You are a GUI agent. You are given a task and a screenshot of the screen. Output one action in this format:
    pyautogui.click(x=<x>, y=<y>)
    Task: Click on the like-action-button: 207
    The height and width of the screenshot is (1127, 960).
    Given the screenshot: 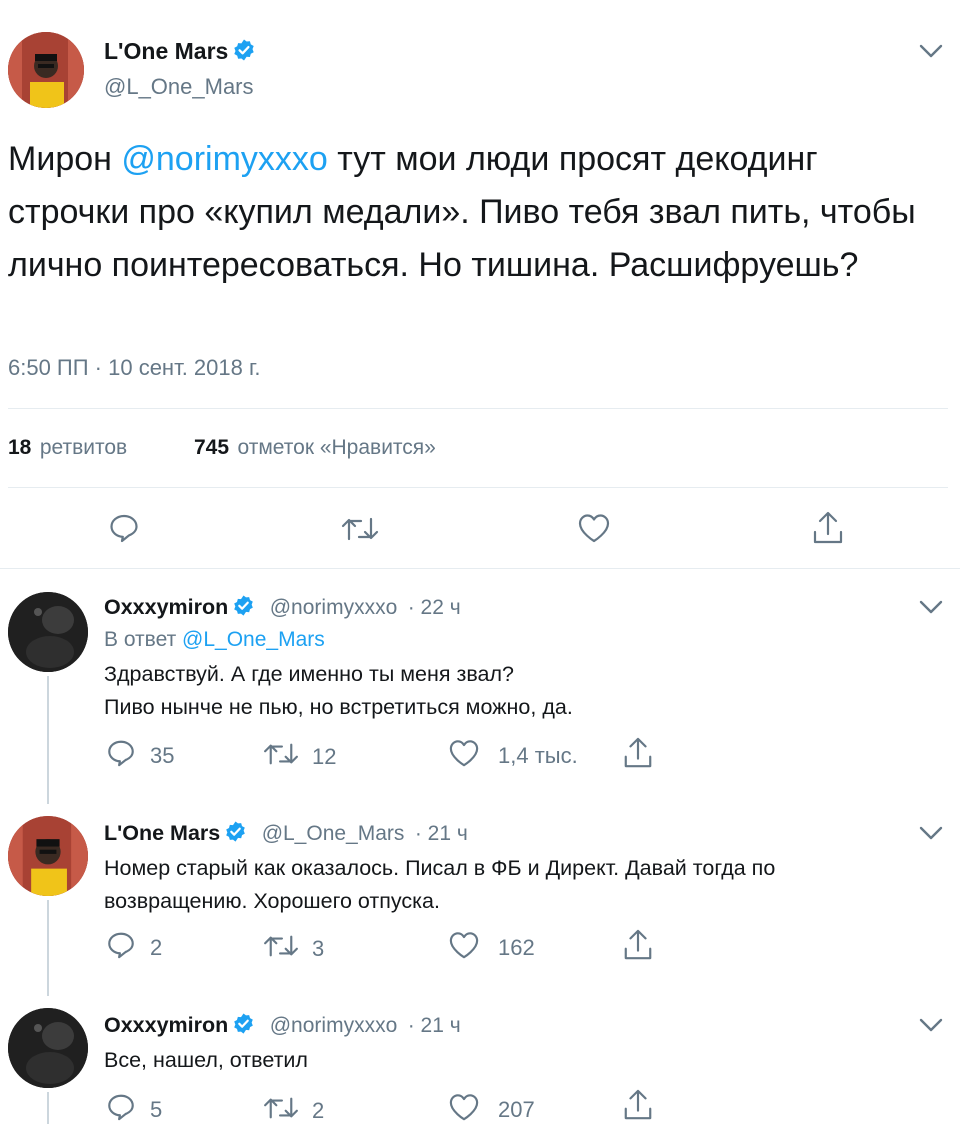 What is the action you would take?
    pyautogui.click(x=491, y=1109)
    